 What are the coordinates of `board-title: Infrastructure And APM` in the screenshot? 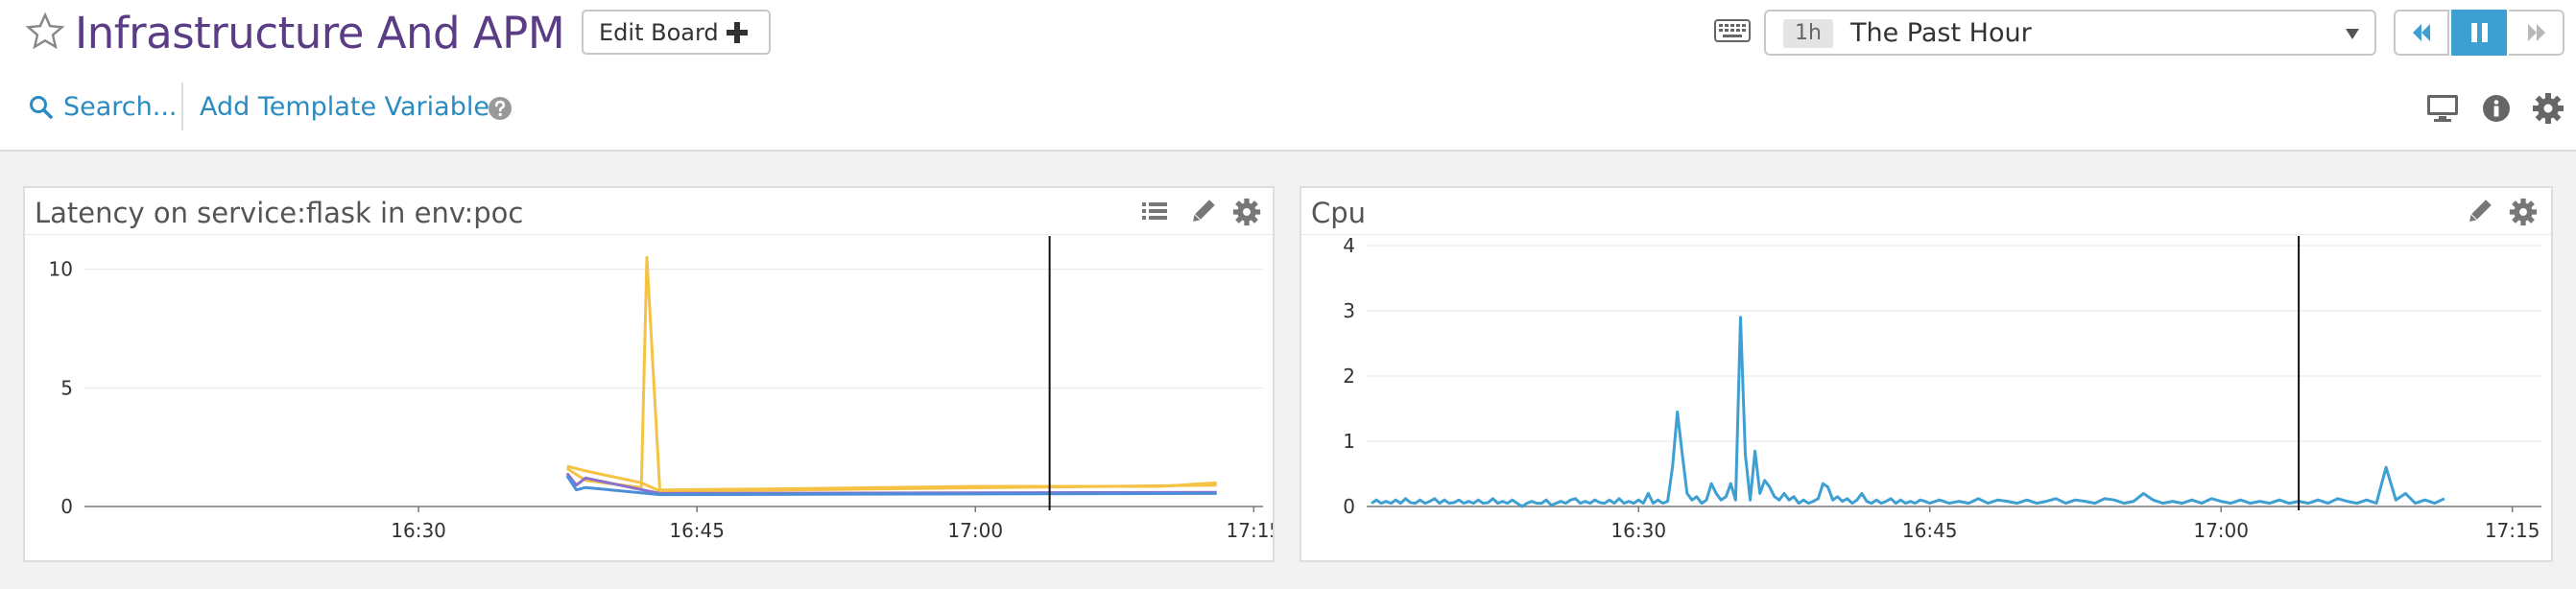 It's located at (320, 33).